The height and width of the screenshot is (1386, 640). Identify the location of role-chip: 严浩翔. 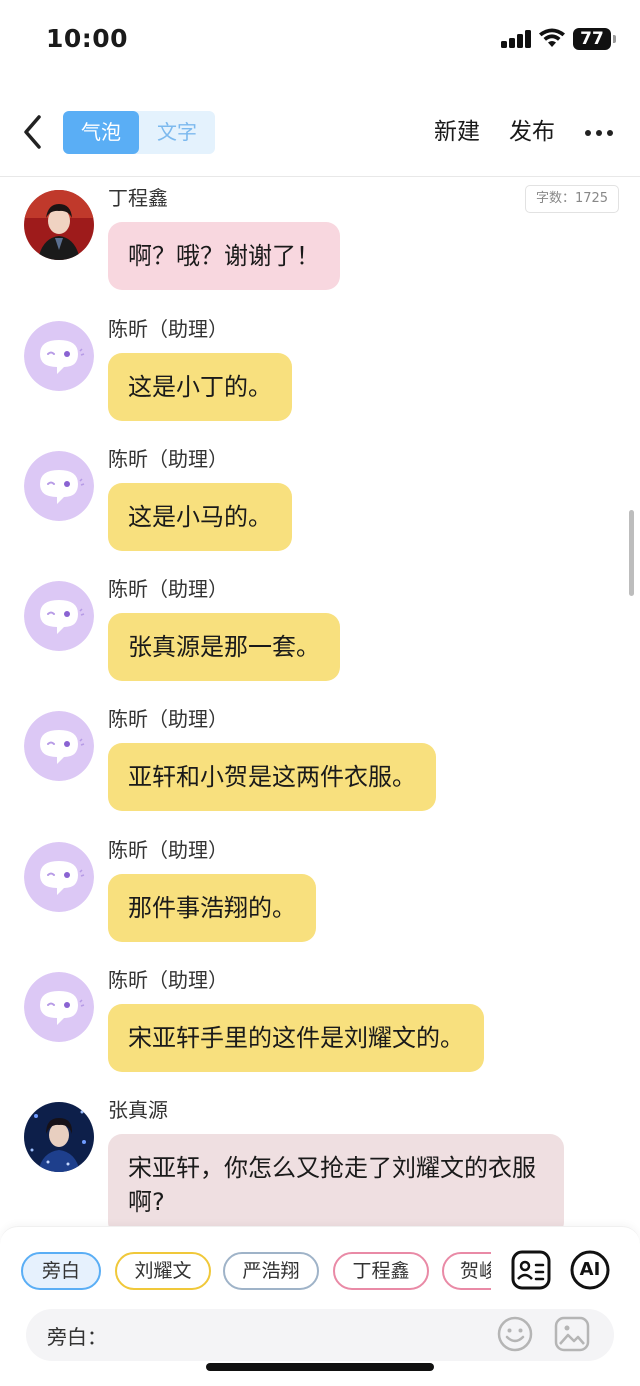
(271, 1271).